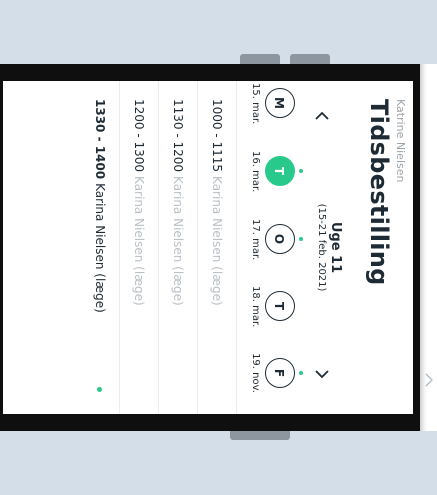  What do you see at coordinates (260, 435) in the screenshot?
I see `power-button` at bounding box center [260, 435].